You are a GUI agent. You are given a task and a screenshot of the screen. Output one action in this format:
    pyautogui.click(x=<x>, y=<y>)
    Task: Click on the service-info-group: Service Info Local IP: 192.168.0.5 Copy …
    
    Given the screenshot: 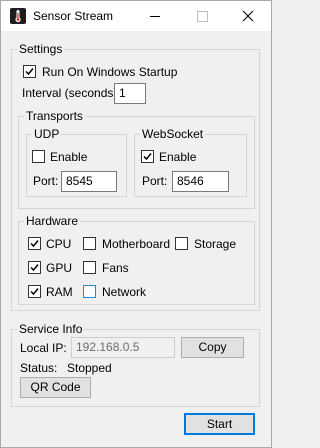 What is the action you would take?
    pyautogui.click(x=135, y=364)
    